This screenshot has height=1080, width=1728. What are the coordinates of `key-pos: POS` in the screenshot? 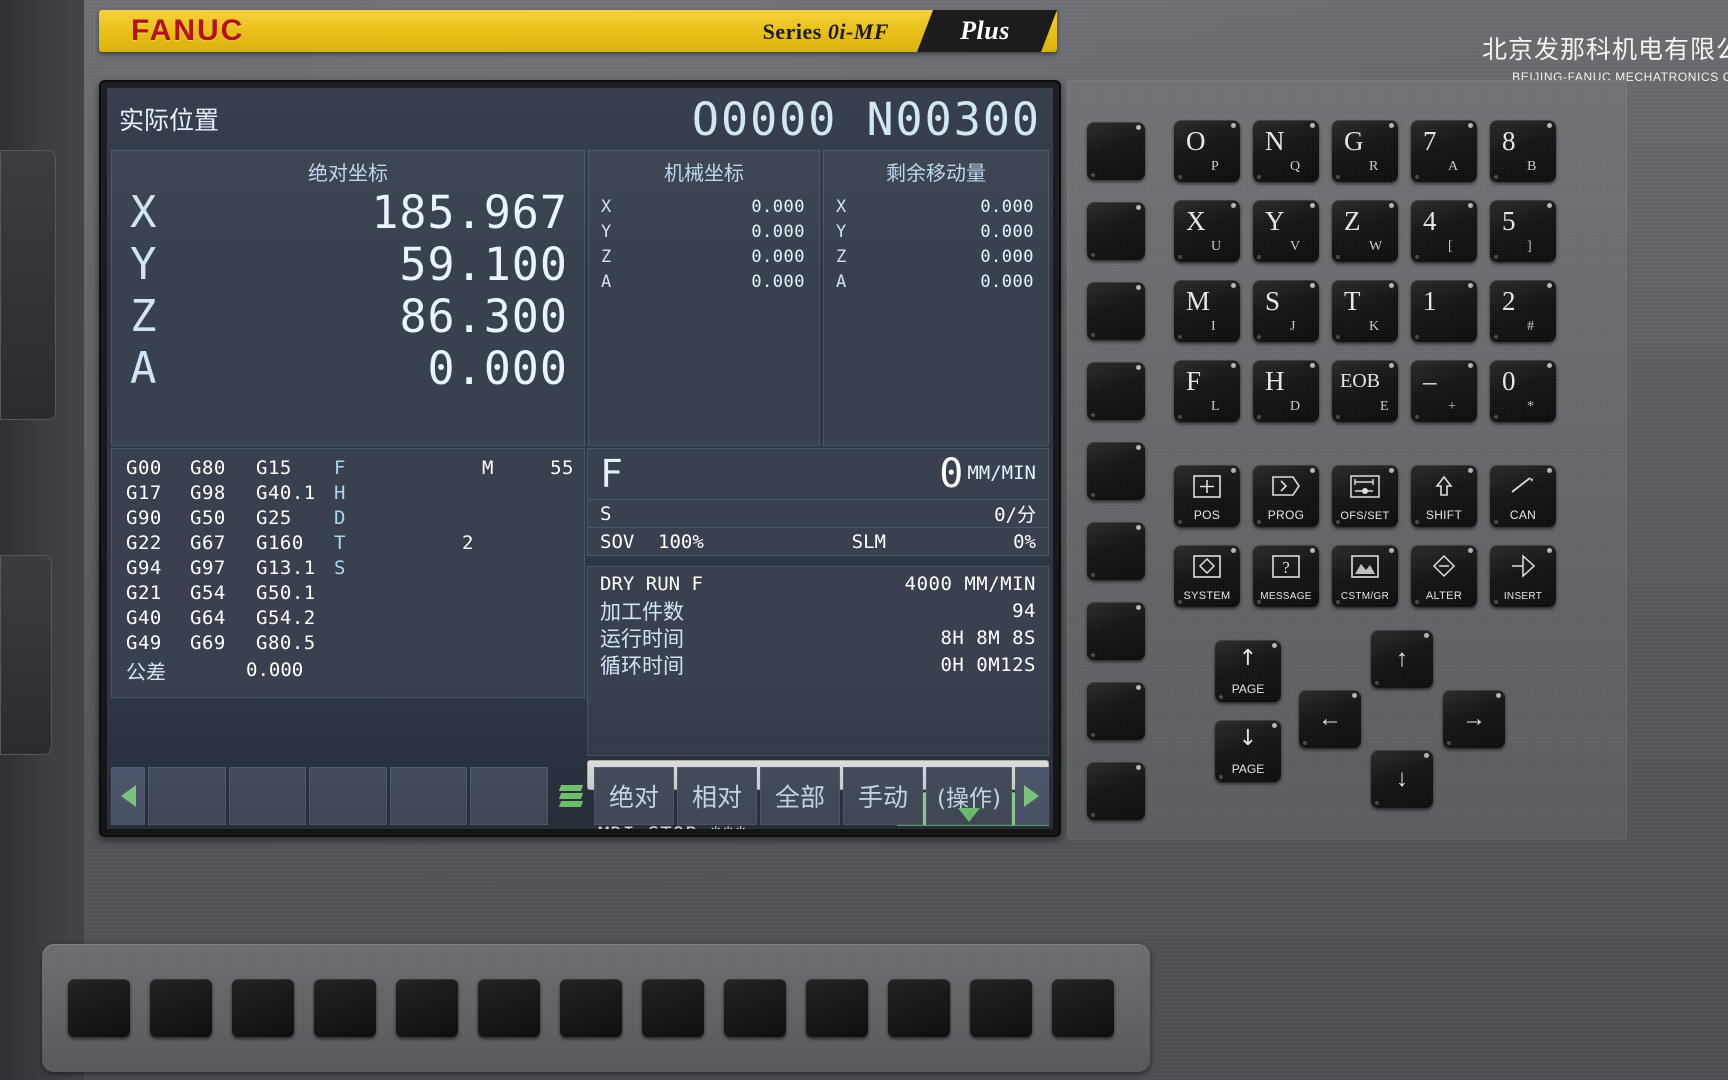 It's located at (1207, 496).